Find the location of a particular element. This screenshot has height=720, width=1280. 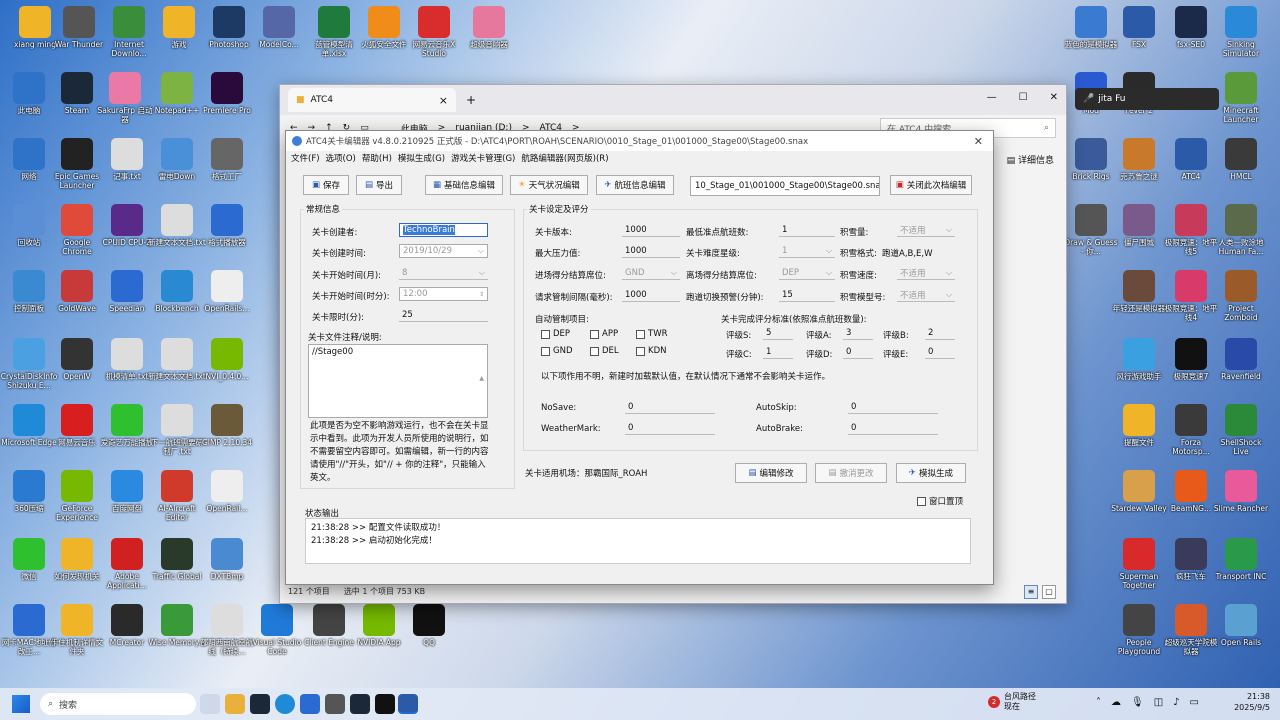

desktop-icon: Open Rails is located at coordinates (1241, 625).